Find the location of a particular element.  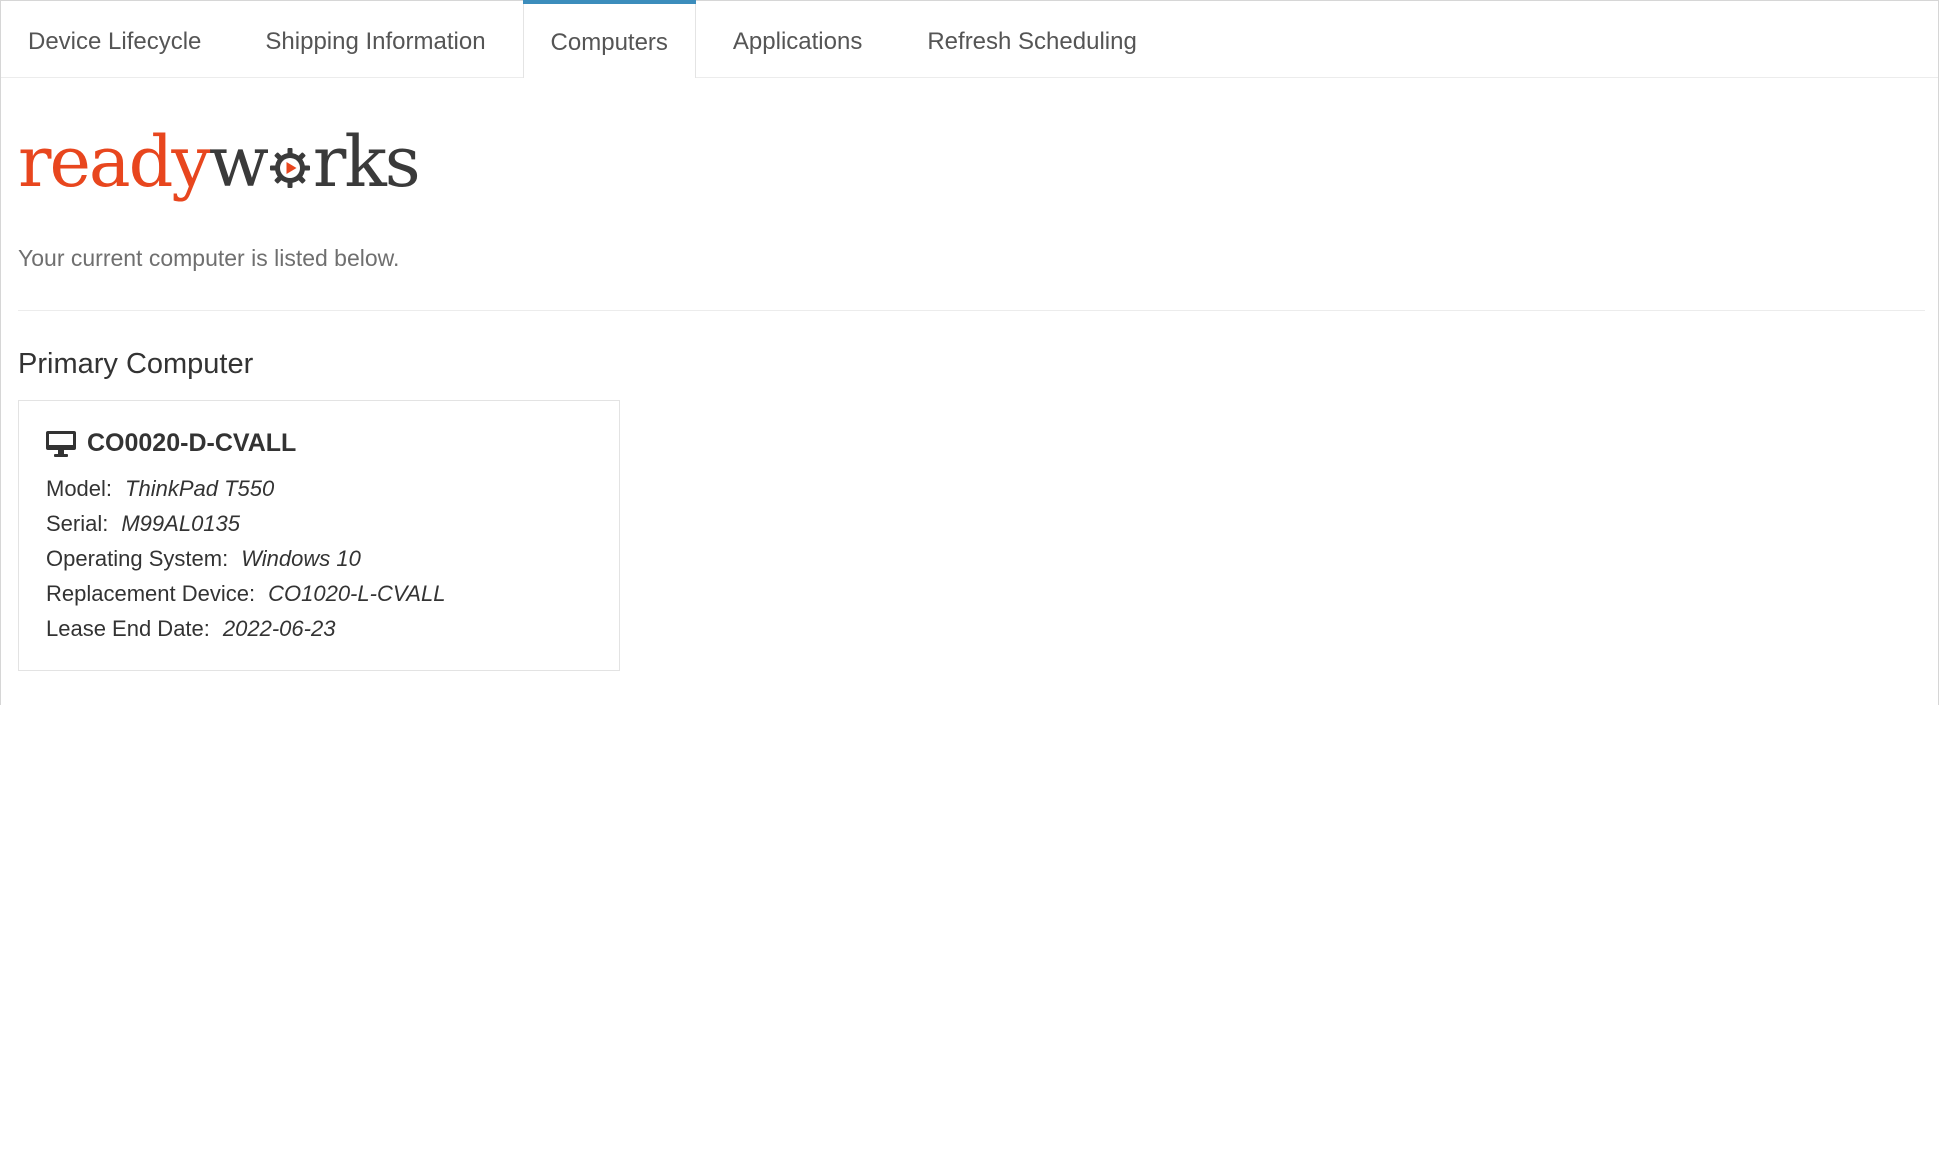

computer-card-title: CO0020-D-CVALL is located at coordinates (170, 443).